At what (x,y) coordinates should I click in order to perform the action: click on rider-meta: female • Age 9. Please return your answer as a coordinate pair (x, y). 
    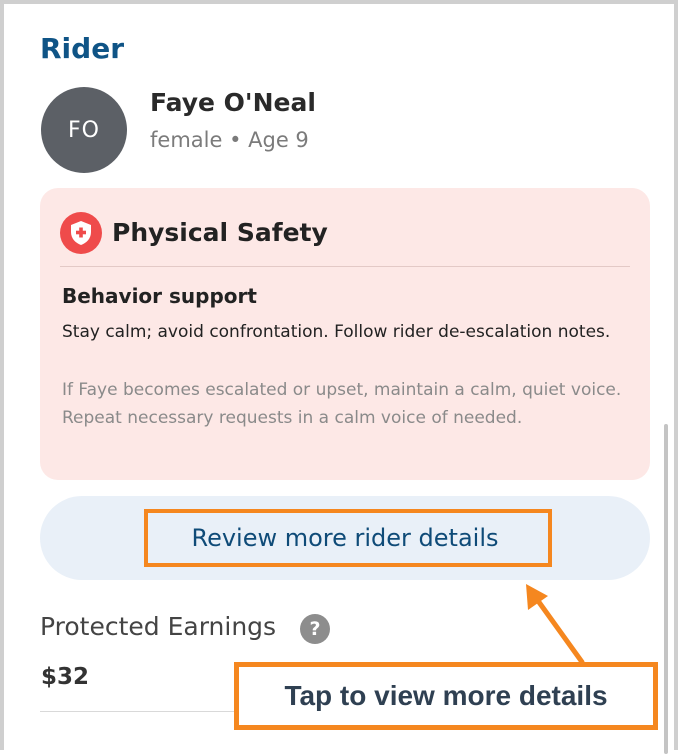
    Looking at the image, I should click on (229, 140).